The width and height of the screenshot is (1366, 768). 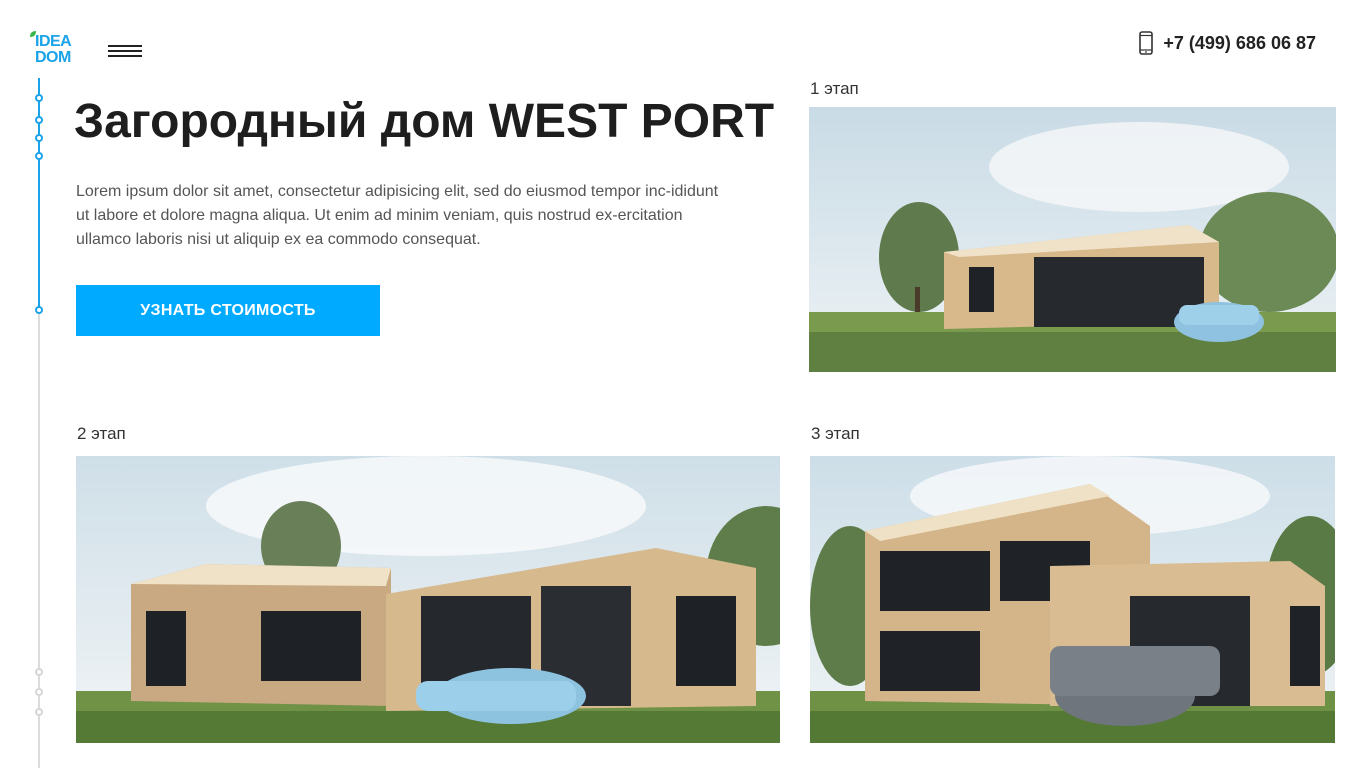 What do you see at coordinates (39, 194) in the screenshot?
I see `timeline-line-active` at bounding box center [39, 194].